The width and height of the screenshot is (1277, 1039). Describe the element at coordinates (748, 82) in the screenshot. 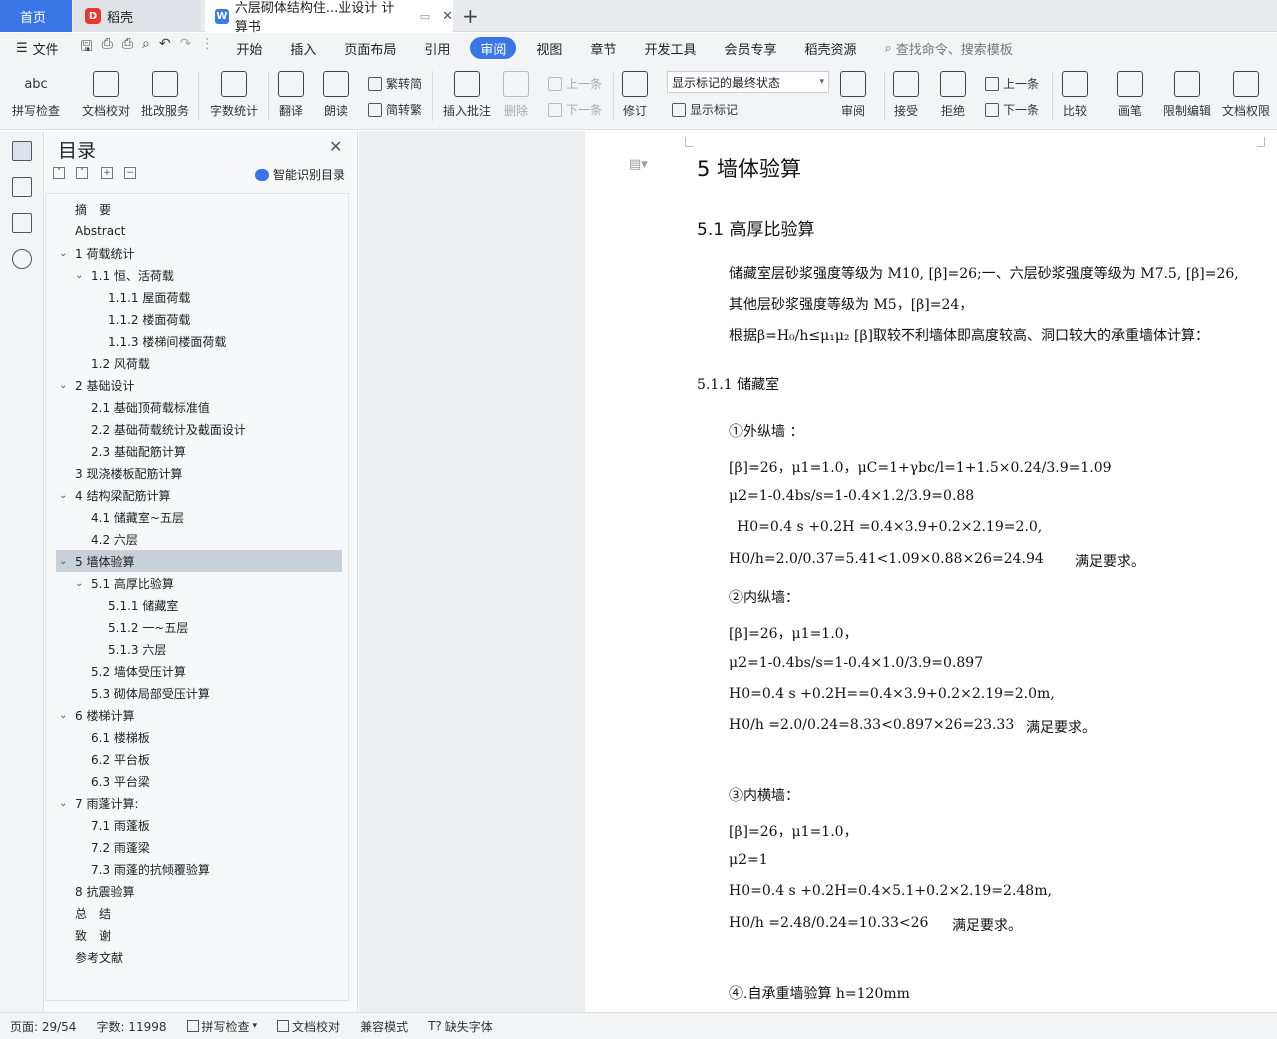

I see `markup-state-select: 显示标记的最终状态 ▾` at that location.